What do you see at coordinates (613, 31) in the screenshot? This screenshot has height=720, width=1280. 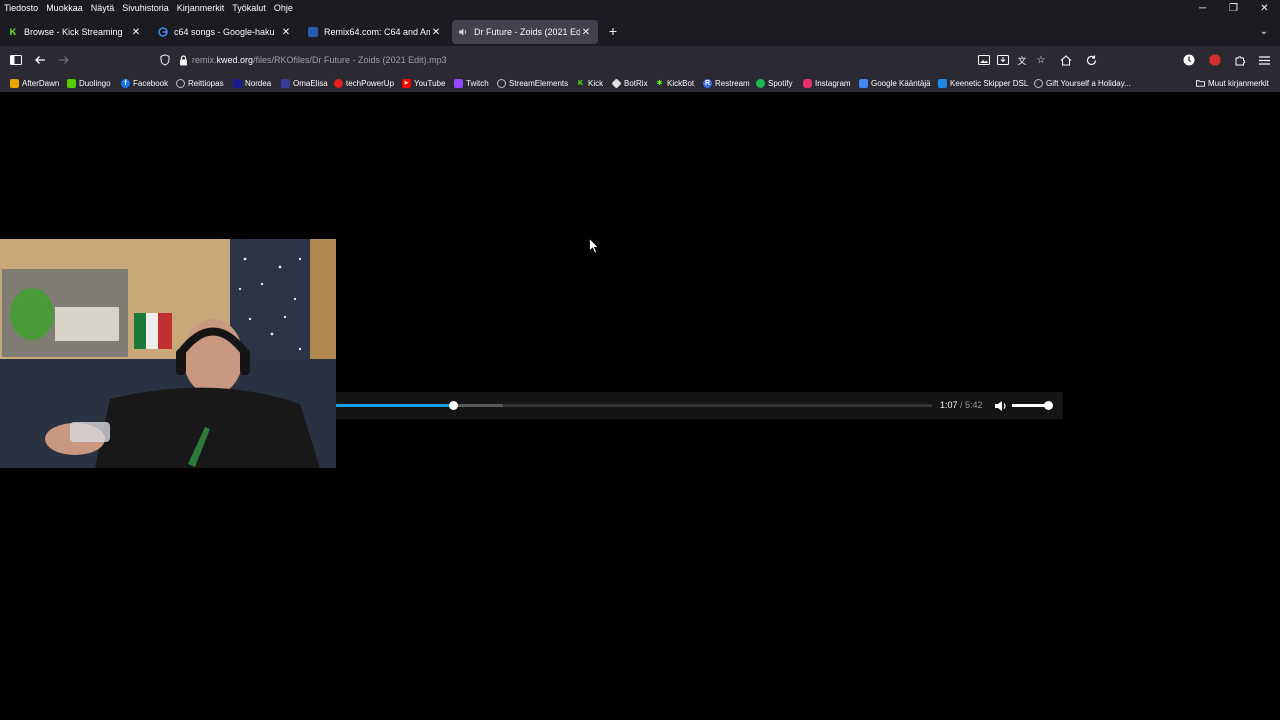 I see `new-tab-button: +` at bounding box center [613, 31].